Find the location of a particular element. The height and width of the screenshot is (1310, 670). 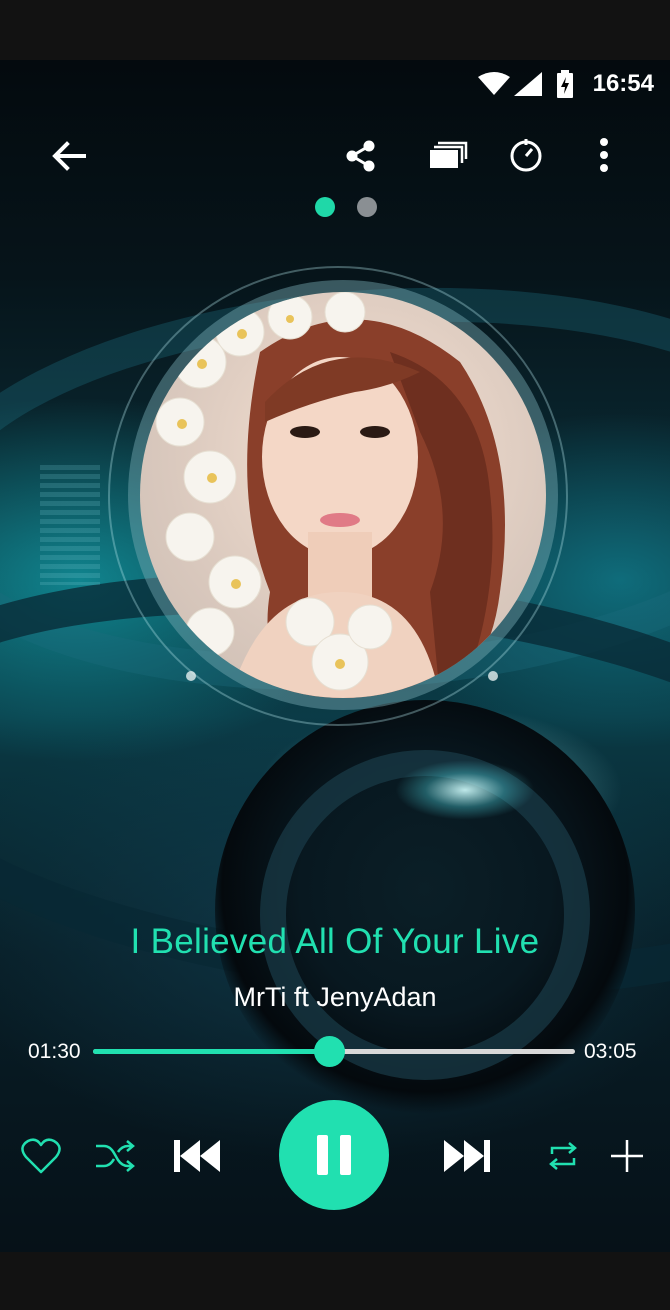

total-duration: 03:05 is located at coordinates (610, 1051).